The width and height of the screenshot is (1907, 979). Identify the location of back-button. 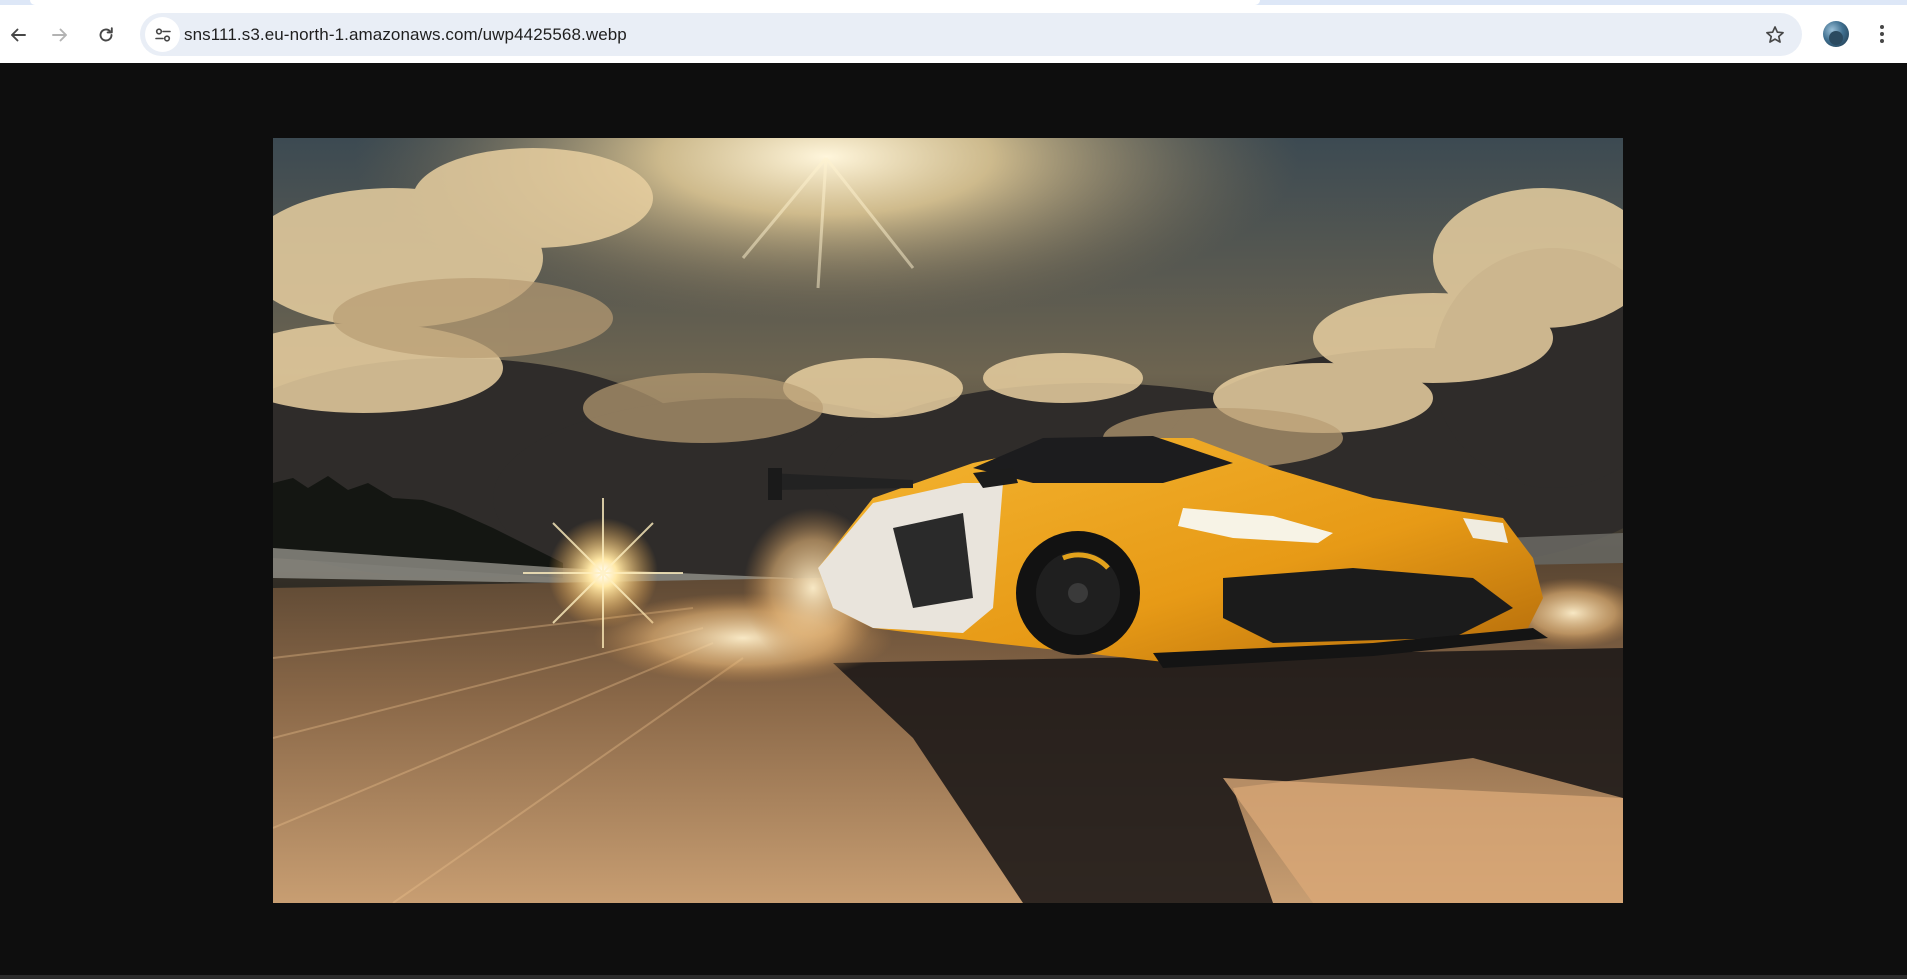
(18, 35).